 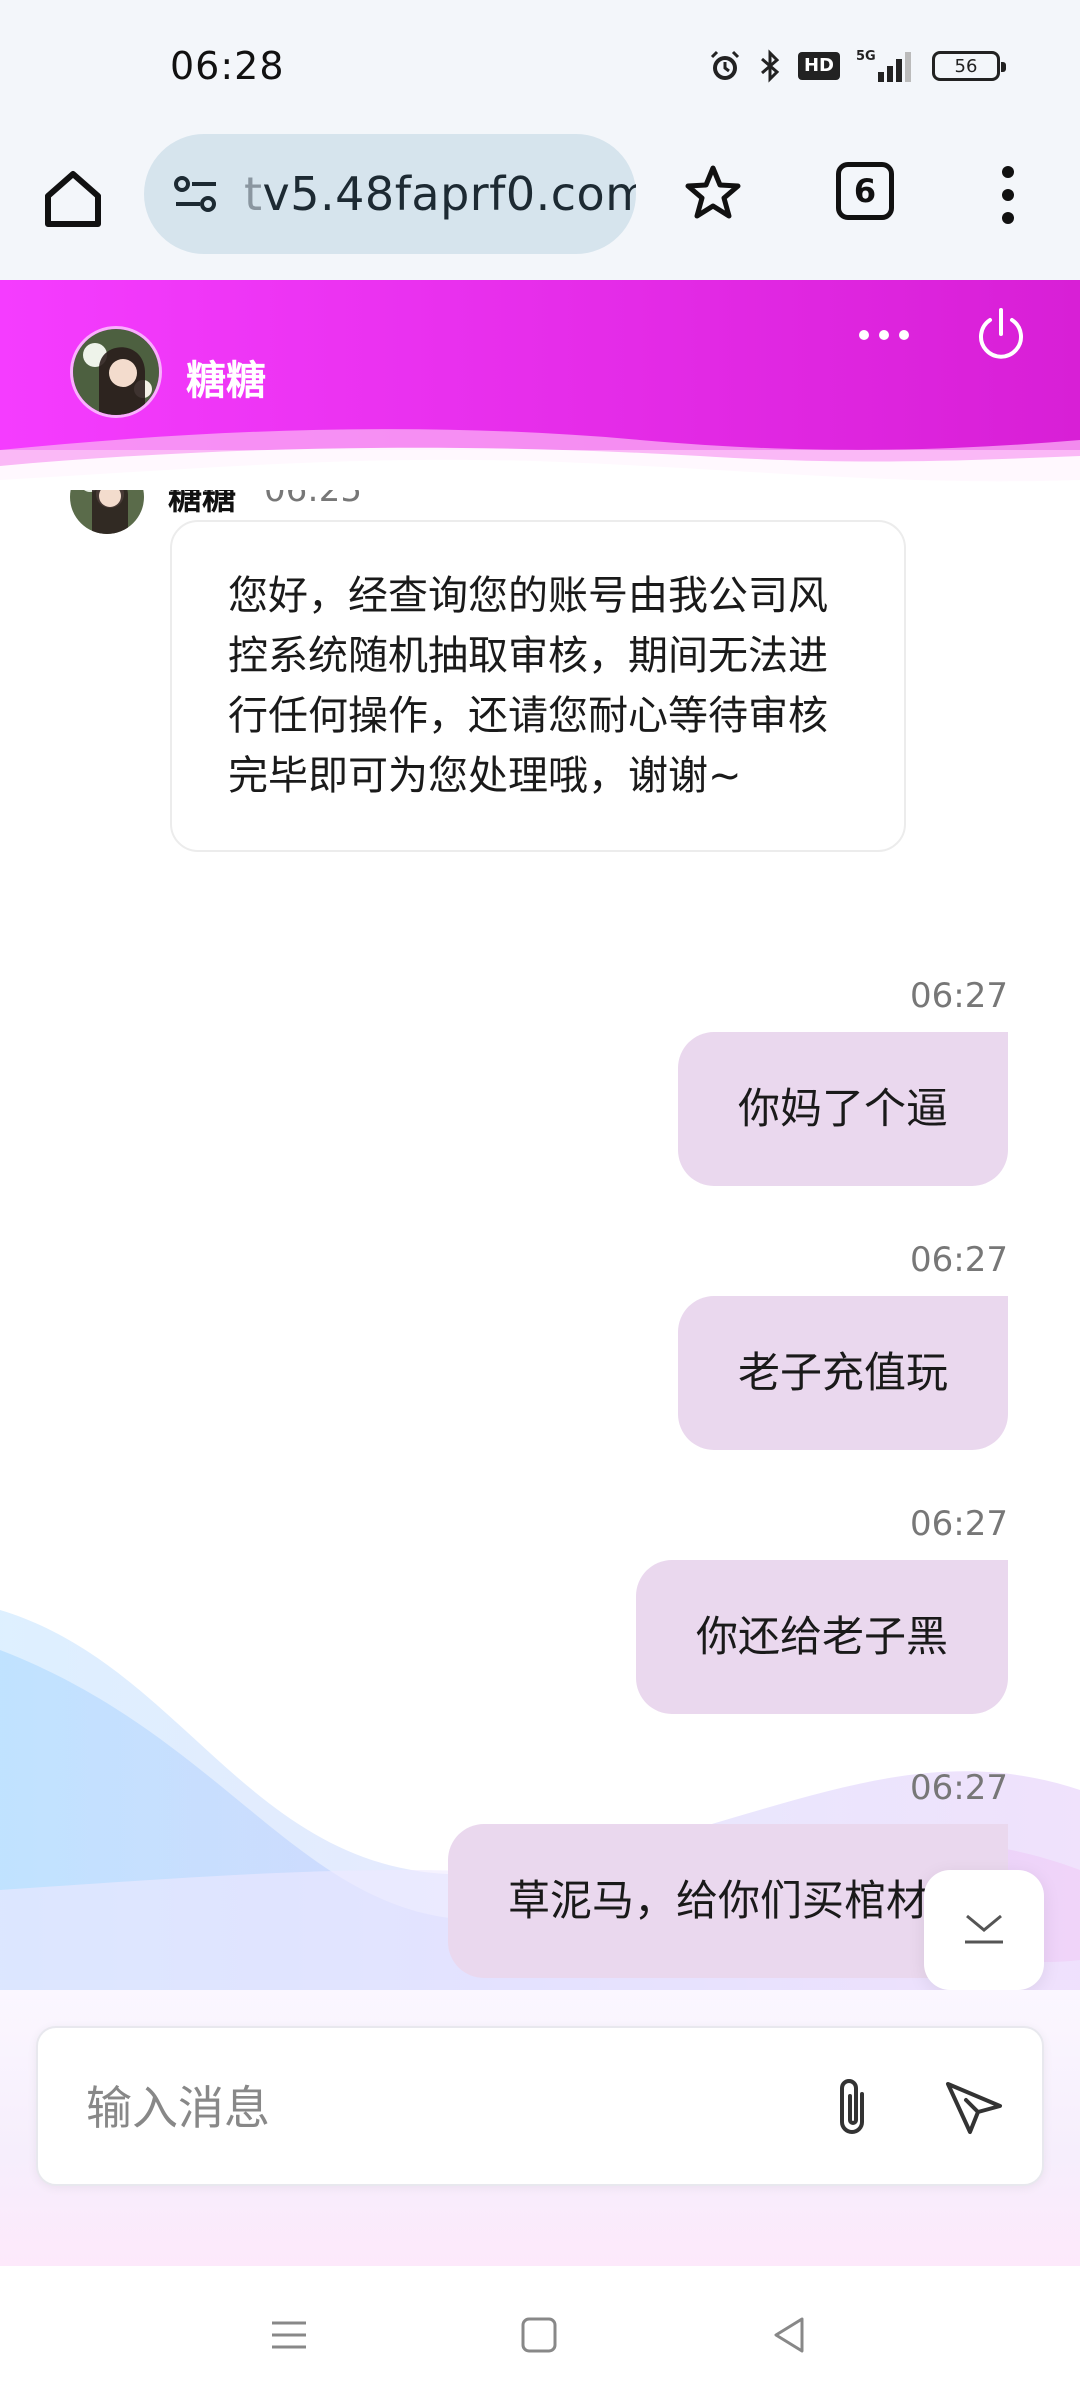 What do you see at coordinates (725, 66) in the screenshot?
I see `alarm-icon` at bounding box center [725, 66].